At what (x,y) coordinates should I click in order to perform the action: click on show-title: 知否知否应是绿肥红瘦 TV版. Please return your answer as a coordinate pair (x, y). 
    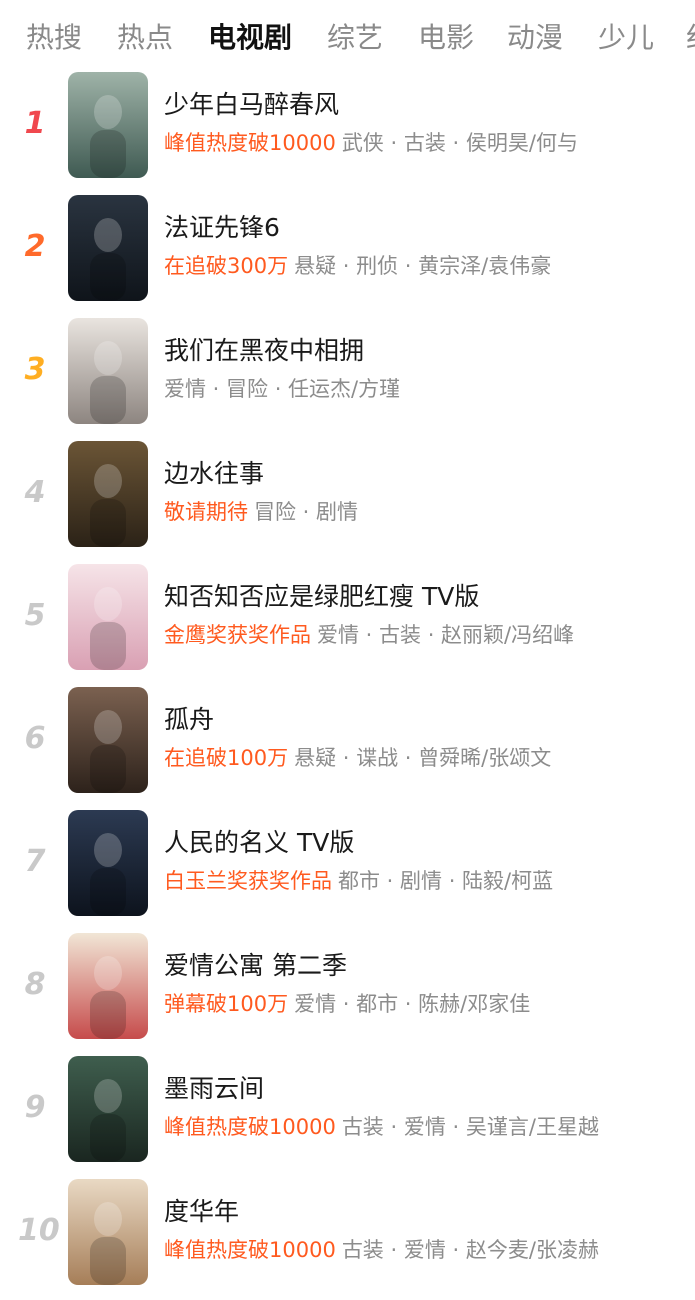
    Looking at the image, I should click on (322, 596).